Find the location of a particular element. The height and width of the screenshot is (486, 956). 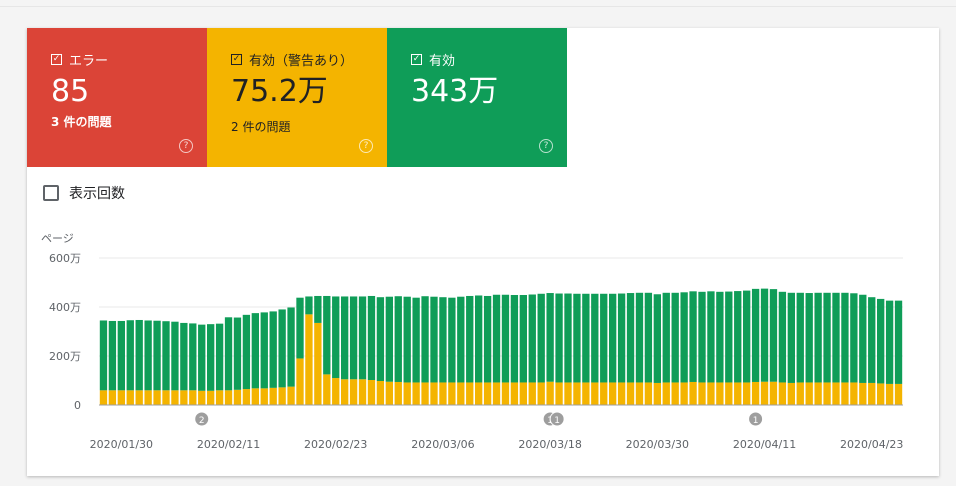

y-axis-title: ページ is located at coordinates (57, 238).